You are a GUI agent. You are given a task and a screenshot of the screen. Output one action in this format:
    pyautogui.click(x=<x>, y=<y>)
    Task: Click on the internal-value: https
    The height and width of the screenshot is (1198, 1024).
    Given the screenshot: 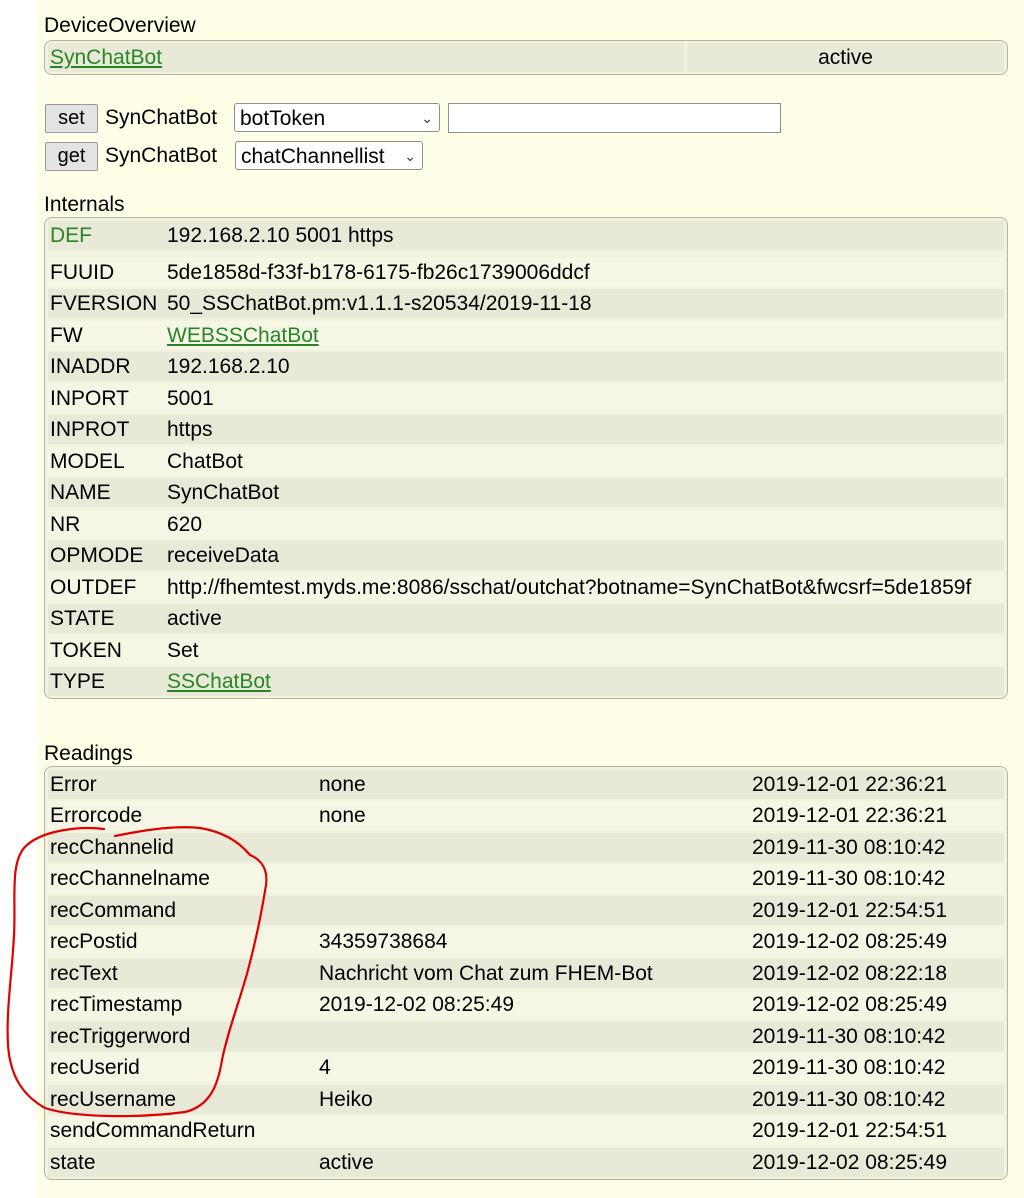 What is the action you would take?
    pyautogui.click(x=190, y=429)
    